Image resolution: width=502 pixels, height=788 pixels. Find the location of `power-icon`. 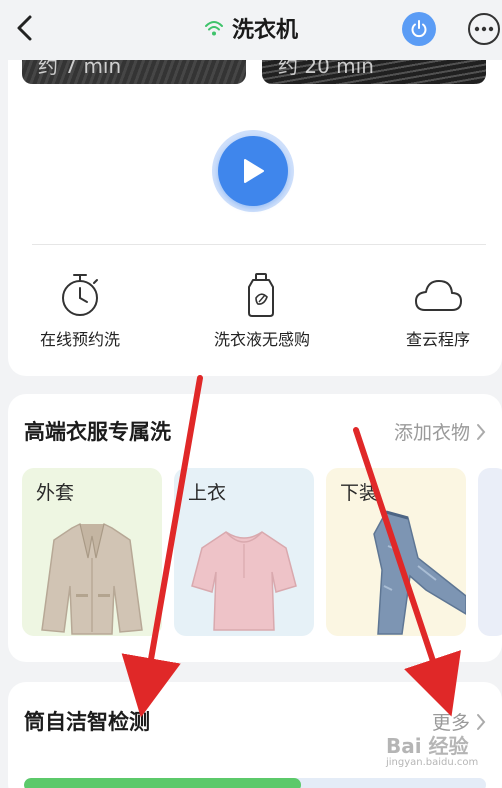

power-icon is located at coordinates (419, 29).